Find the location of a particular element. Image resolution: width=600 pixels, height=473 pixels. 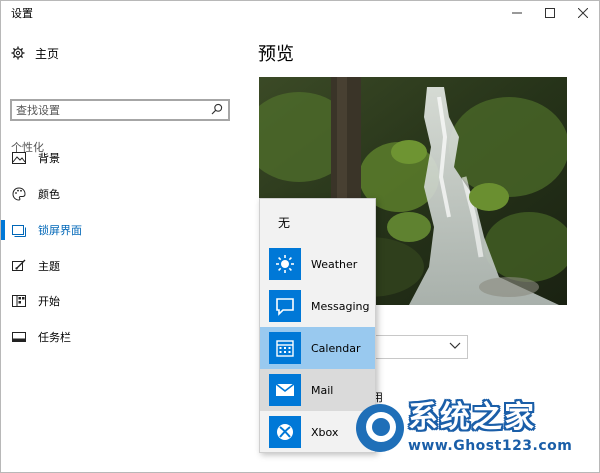

palette-icon is located at coordinates (19, 194).